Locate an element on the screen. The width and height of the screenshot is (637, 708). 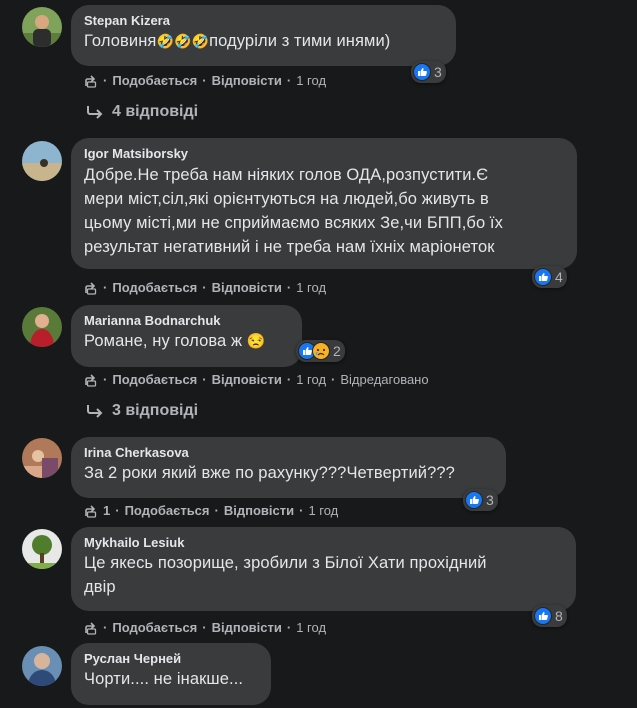
comment-text-part: Романе, ну голова ж is located at coordinates (163, 341).